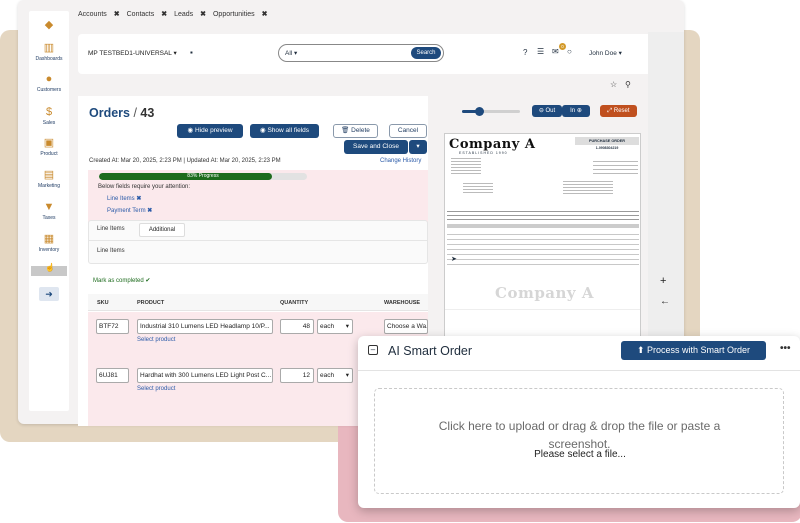 The width and height of the screenshot is (800, 523). What do you see at coordinates (49, 179) in the screenshot?
I see `sidebar-item-marketing: ▤ Marketing` at bounding box center [49, 179].